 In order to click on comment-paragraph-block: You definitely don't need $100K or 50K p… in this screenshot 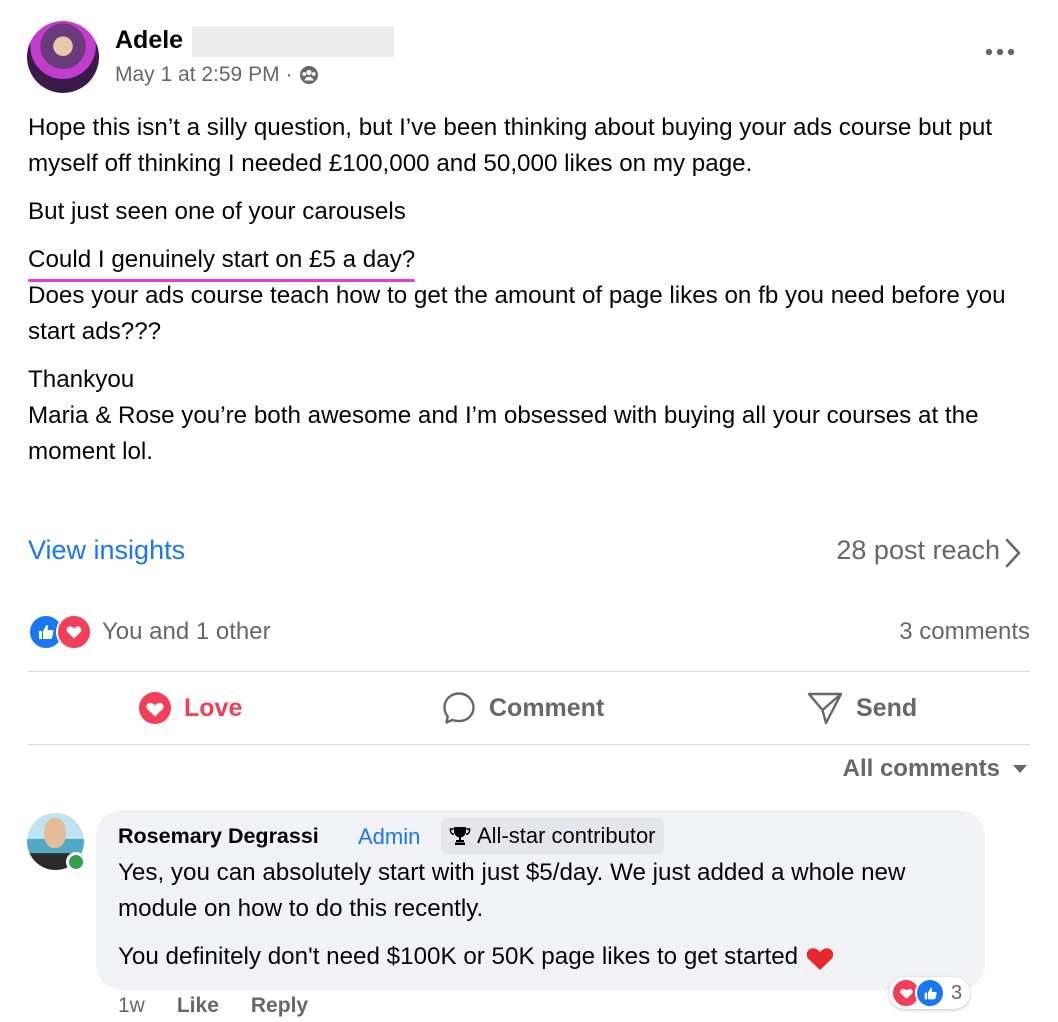, I will do `click(538, 957)`.